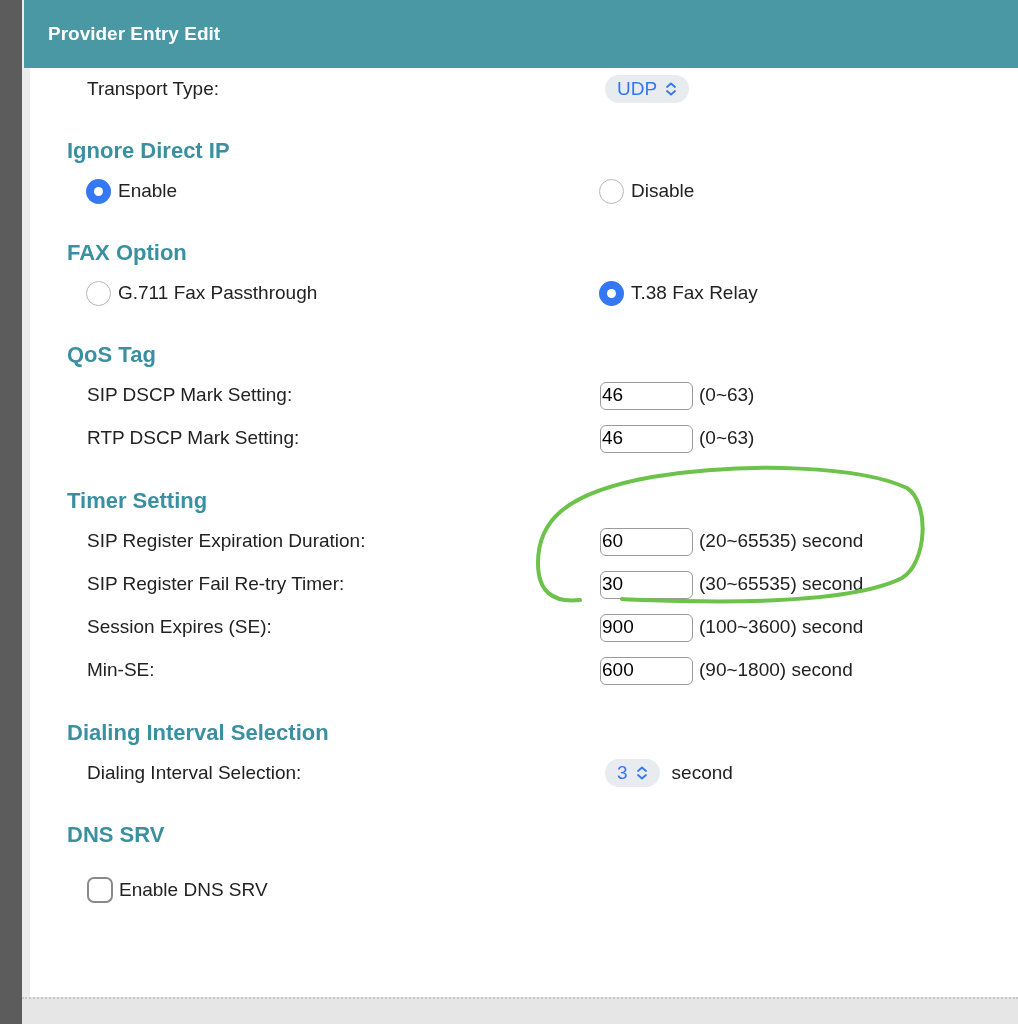 The width and height of the screenshot is (1018, 1024). Describe the element at coordinates (646, 627) in the screenshot. I see `input-field: 900` at that location.